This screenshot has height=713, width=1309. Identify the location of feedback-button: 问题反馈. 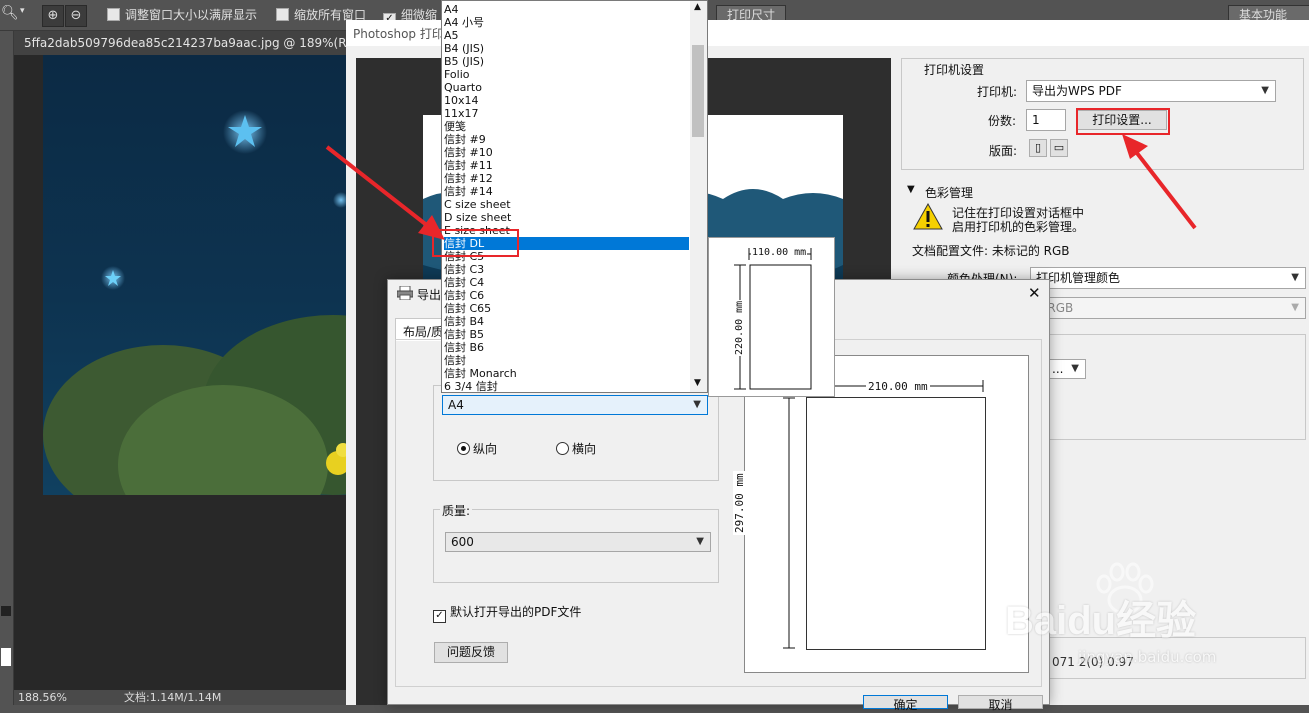
(471, 652).